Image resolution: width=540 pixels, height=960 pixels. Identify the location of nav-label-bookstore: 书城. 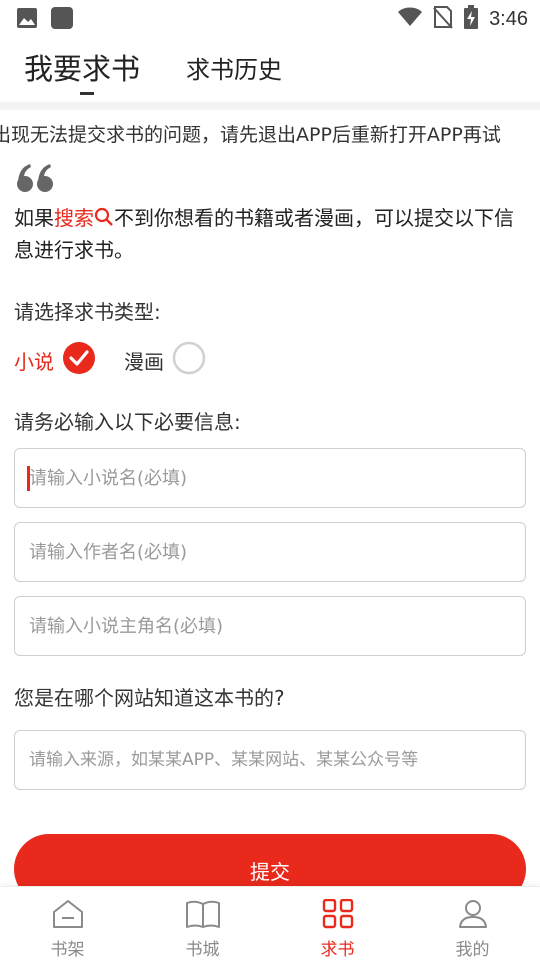
(202, 950).